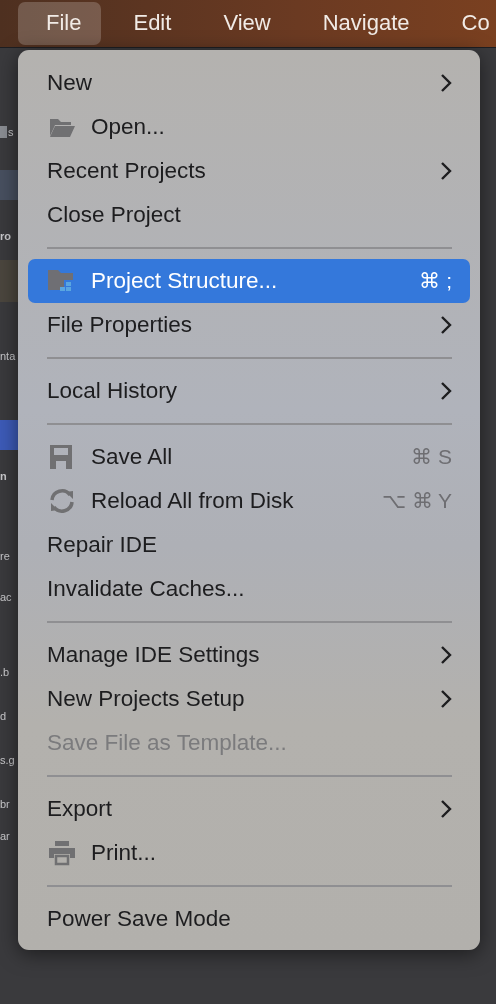 This screenshot has height=1004, width=496. Describe the element at coordinates (7, 760) in the screenshot. I see `tree-item-text: s.g` at that location.